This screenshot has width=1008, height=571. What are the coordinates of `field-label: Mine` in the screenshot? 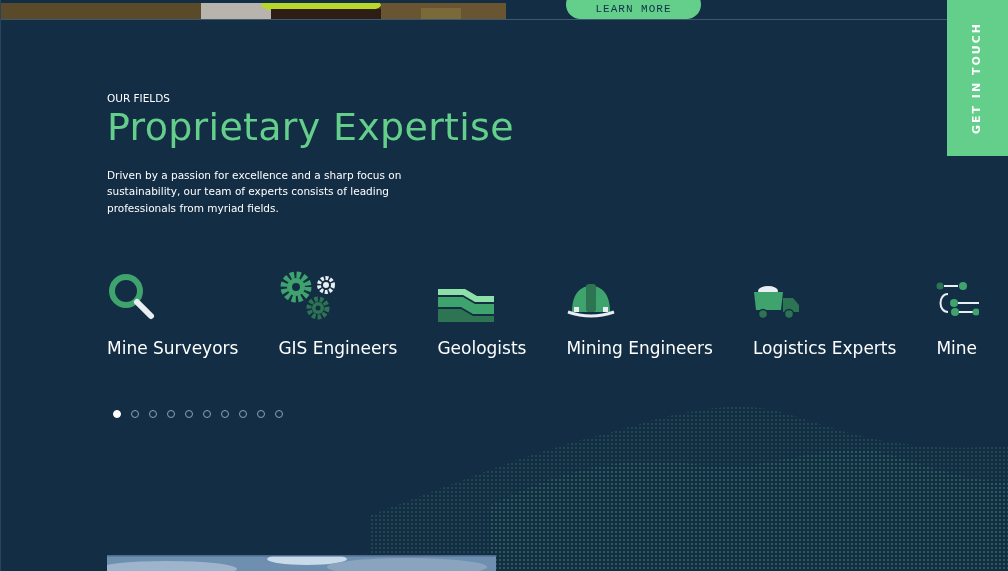 It's located at (956, 349).